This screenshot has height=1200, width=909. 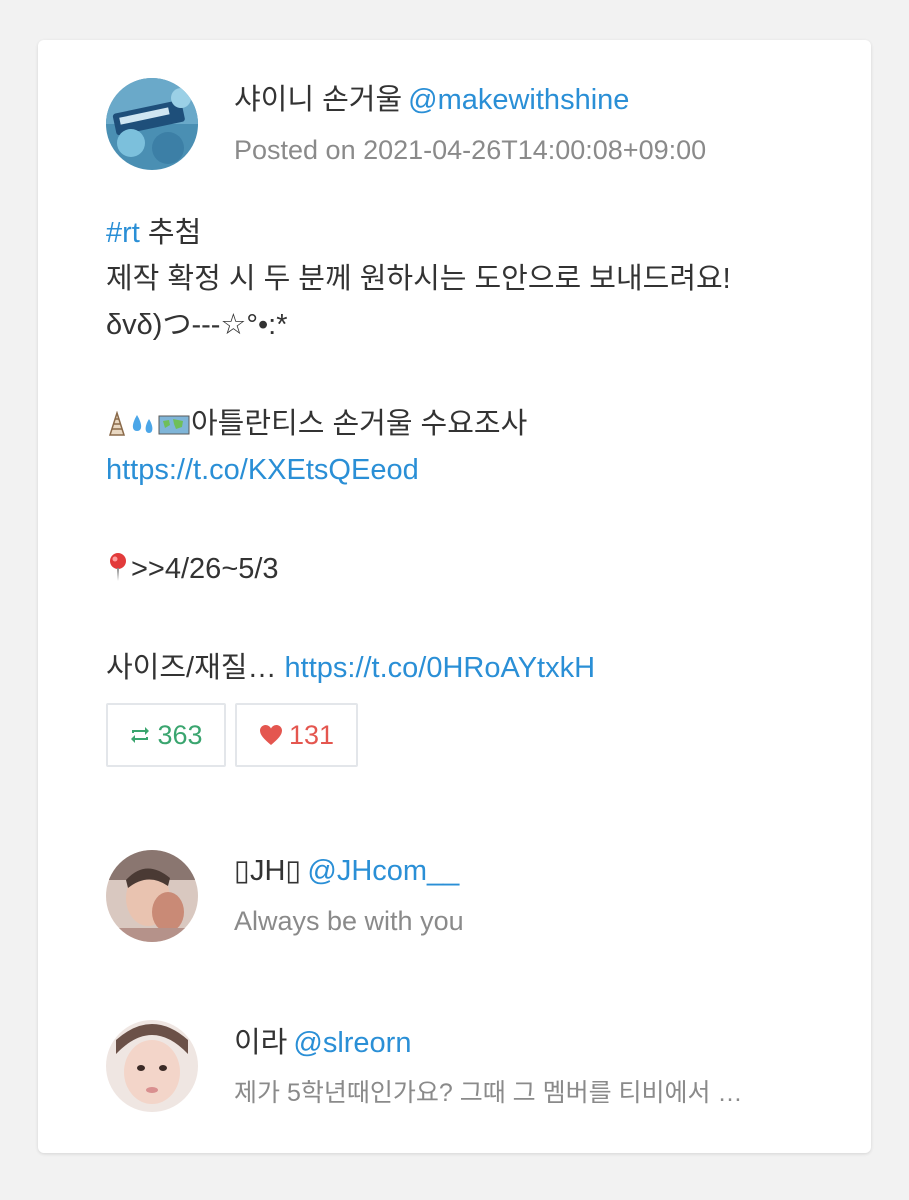 What do you see at coordinates (270, 735) in the screenshot?
I see `heart-icon` at bounding box center [270, 735].